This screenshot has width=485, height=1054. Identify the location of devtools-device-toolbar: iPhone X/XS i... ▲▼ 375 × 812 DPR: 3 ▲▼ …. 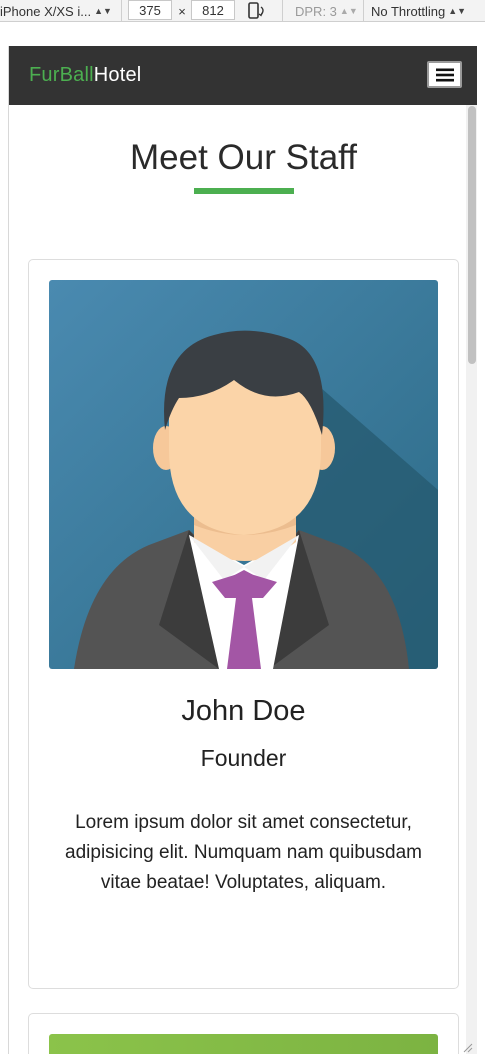
(242, 11).